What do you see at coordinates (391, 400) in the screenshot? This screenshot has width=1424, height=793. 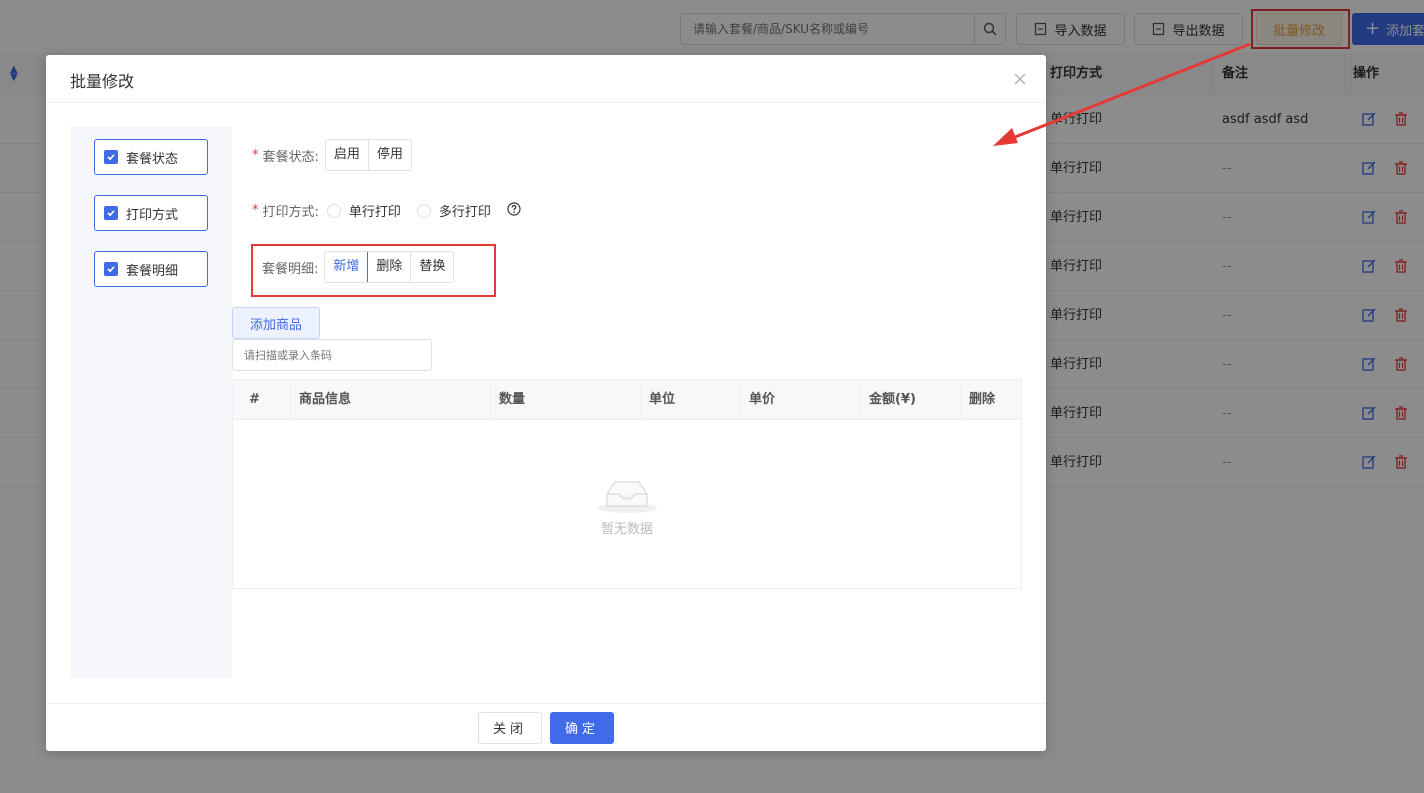 I see `gh-goods-info: 商品信息` at bounding box center [391, 400].